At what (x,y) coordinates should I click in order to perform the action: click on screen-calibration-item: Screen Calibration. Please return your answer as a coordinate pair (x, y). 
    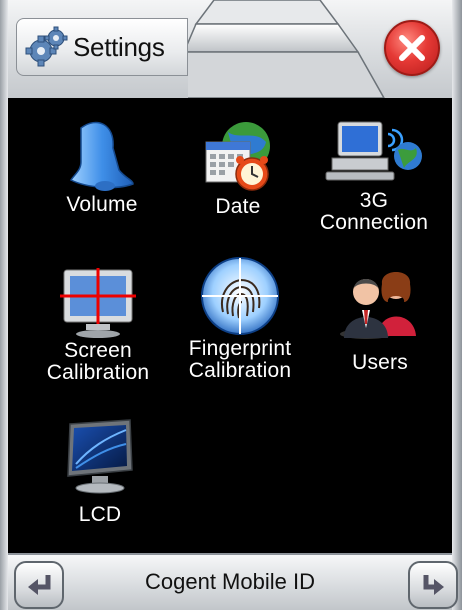
    Looking at the image, I should click on (98, 325).